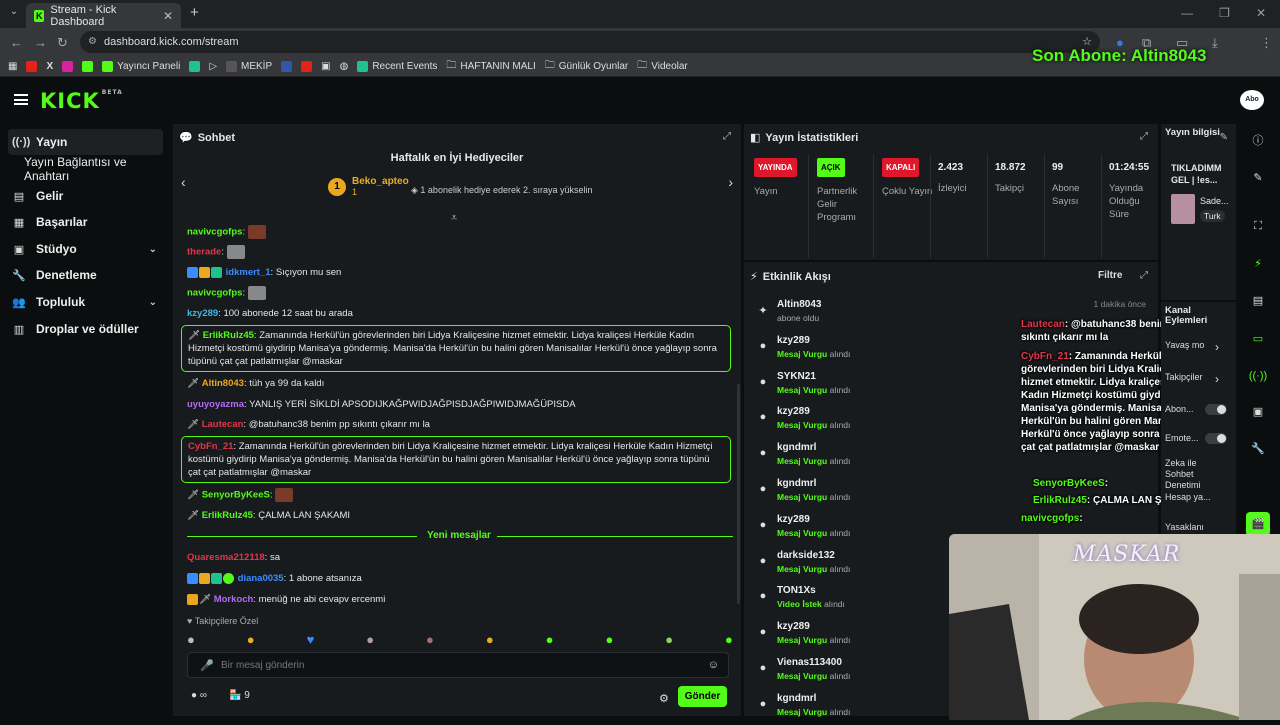  I want to click on bookmark-recent-events: Recent Events, so click(397, 66).